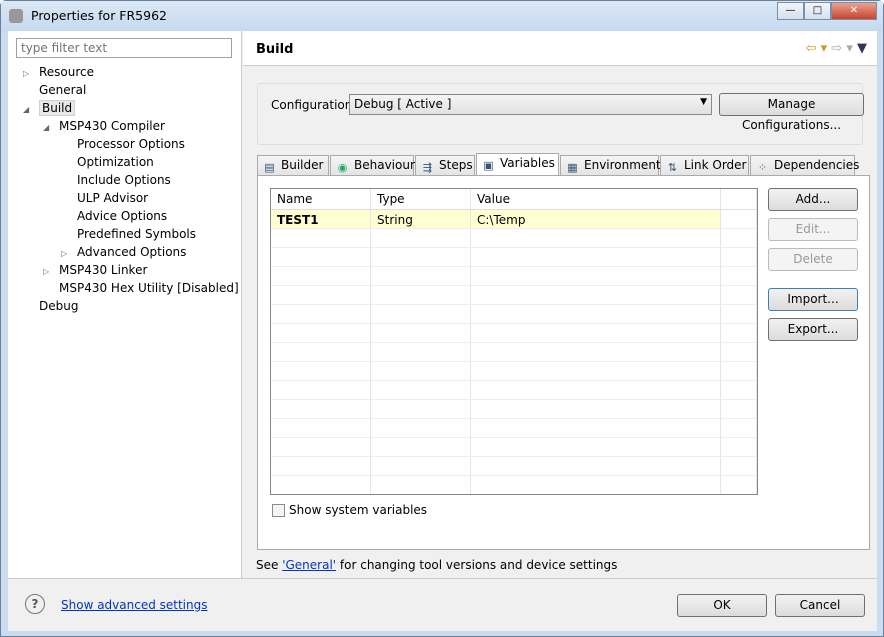 The width and height of the screenshot is (884, 637). What do you see at coordinates (817, 48) in the screenshot?
I see `back-arrow-icon: ⇦ ▾` at bounding box center [817, 48].